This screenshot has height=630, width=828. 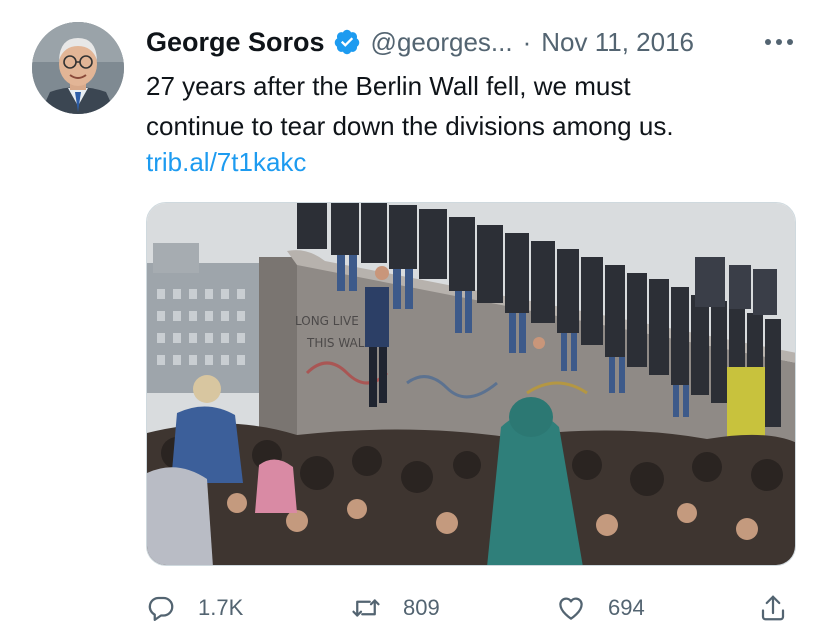 What do you see at coordinates (600, 608) in the screenshot?
I see `like-button: 694` at bounding box center [600, 608].